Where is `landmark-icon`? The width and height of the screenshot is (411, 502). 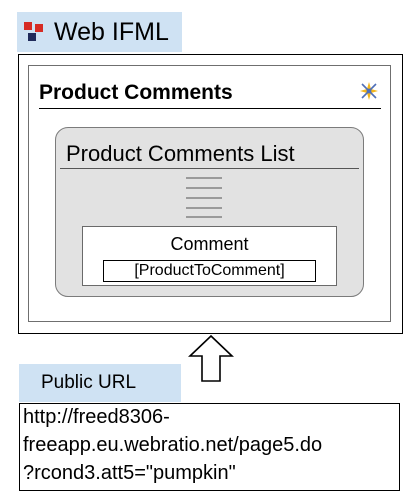
landmark-icon is located at coordinates (369, 91).